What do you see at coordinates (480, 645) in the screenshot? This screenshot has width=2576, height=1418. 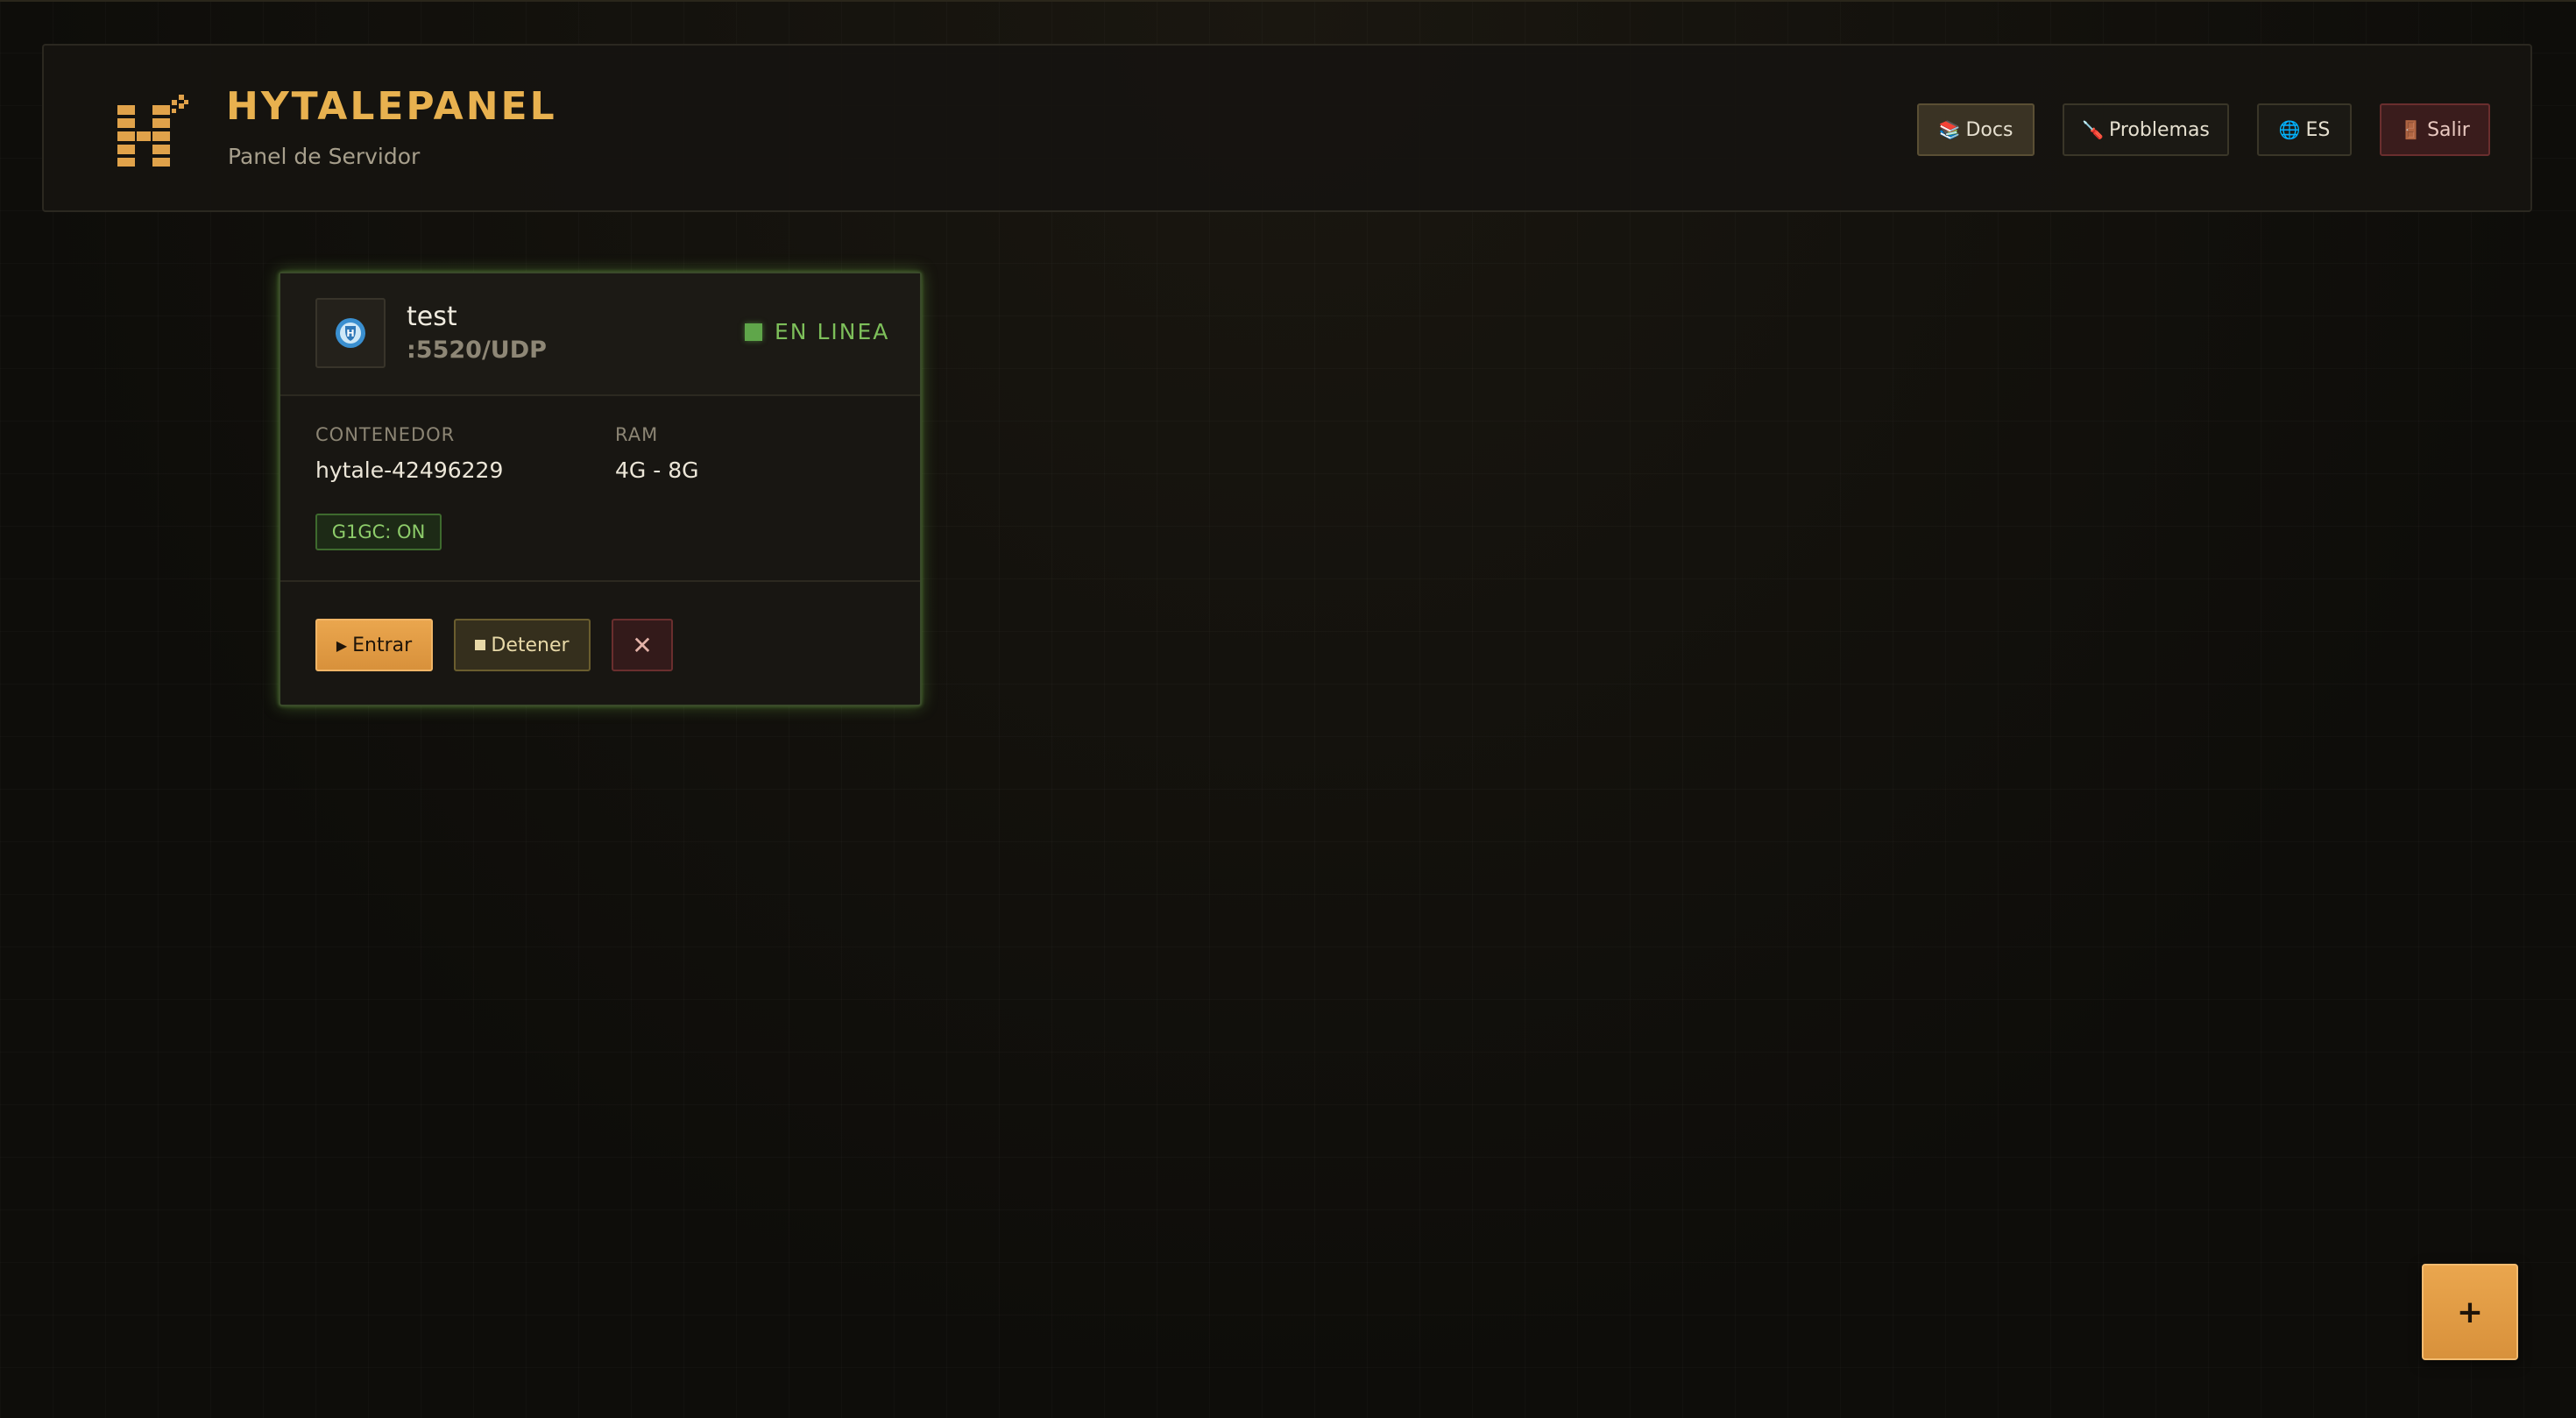 I see `stop-square-icon` at bounding box center [480, 645].